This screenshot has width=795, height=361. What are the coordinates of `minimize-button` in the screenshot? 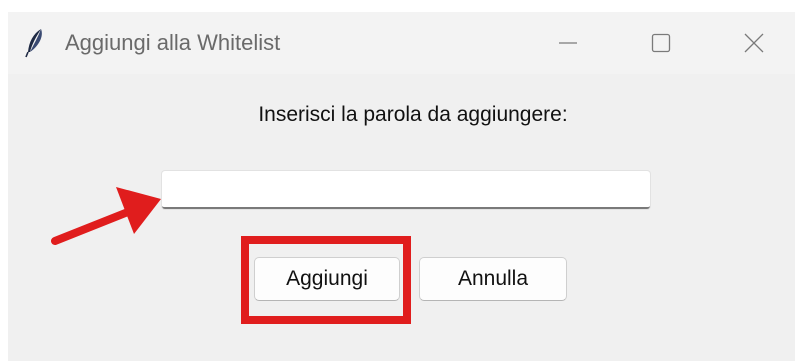 It's located at (568, 43).